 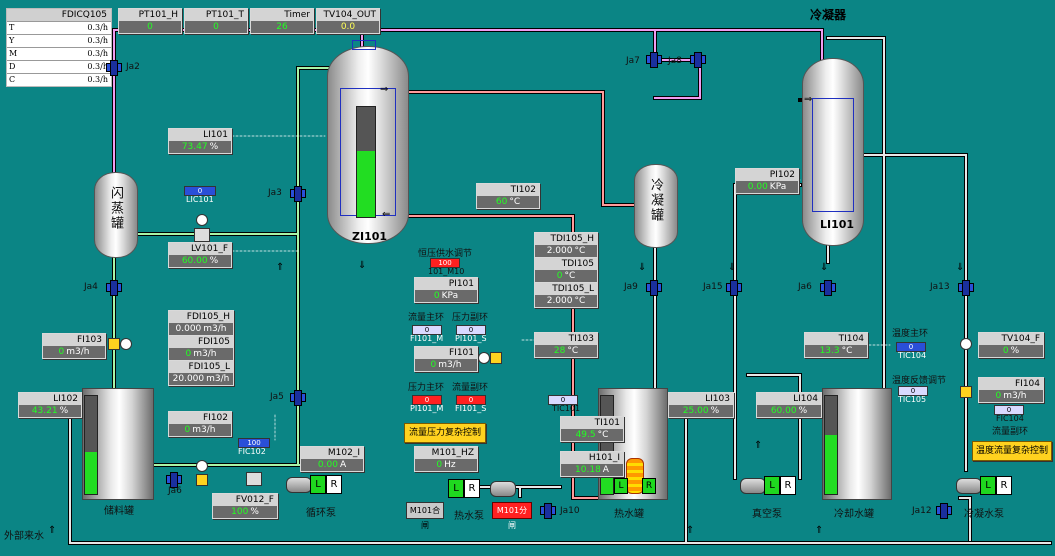 I want to click on circulation-pump: L R, so click(x=314, y=484).